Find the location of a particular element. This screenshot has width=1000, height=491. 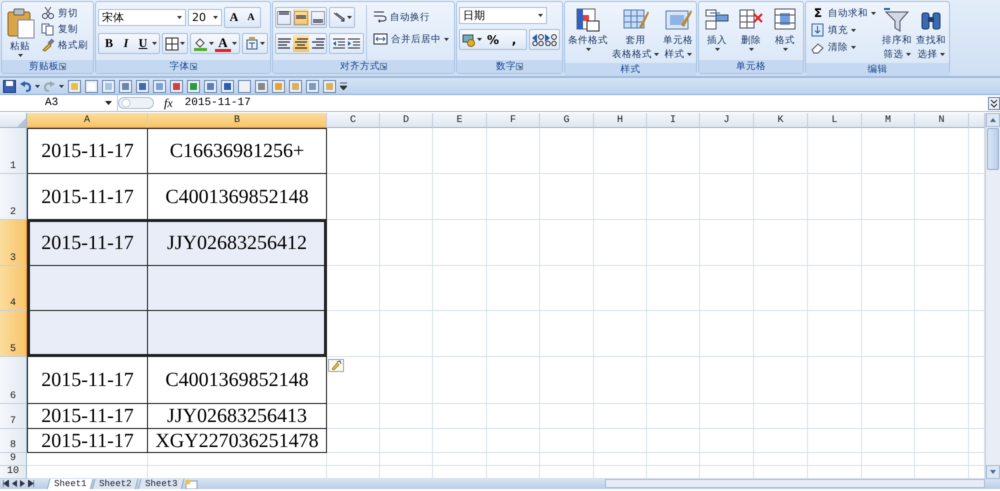

group-label: 编辑 is located at coordinates (878, 69).